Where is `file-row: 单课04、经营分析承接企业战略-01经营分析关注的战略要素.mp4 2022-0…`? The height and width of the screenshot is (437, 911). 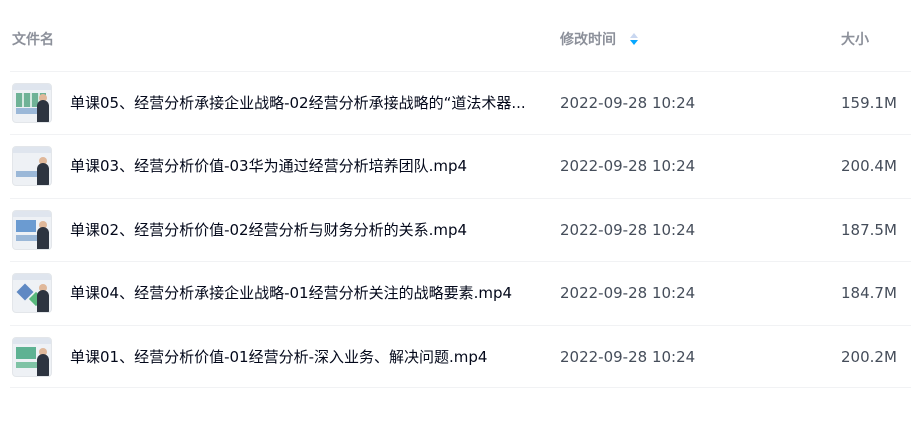
file-row: 单课04、经营分析承接企业战略-01经营分析关注的战略要素.mp4 2022-0… is located at coordinates (460, 292).